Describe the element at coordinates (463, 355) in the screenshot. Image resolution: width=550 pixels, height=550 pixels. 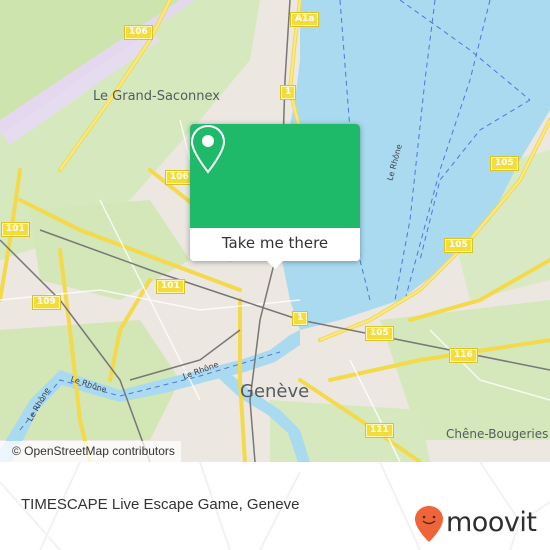
I see `road-shield: 116` at that location.